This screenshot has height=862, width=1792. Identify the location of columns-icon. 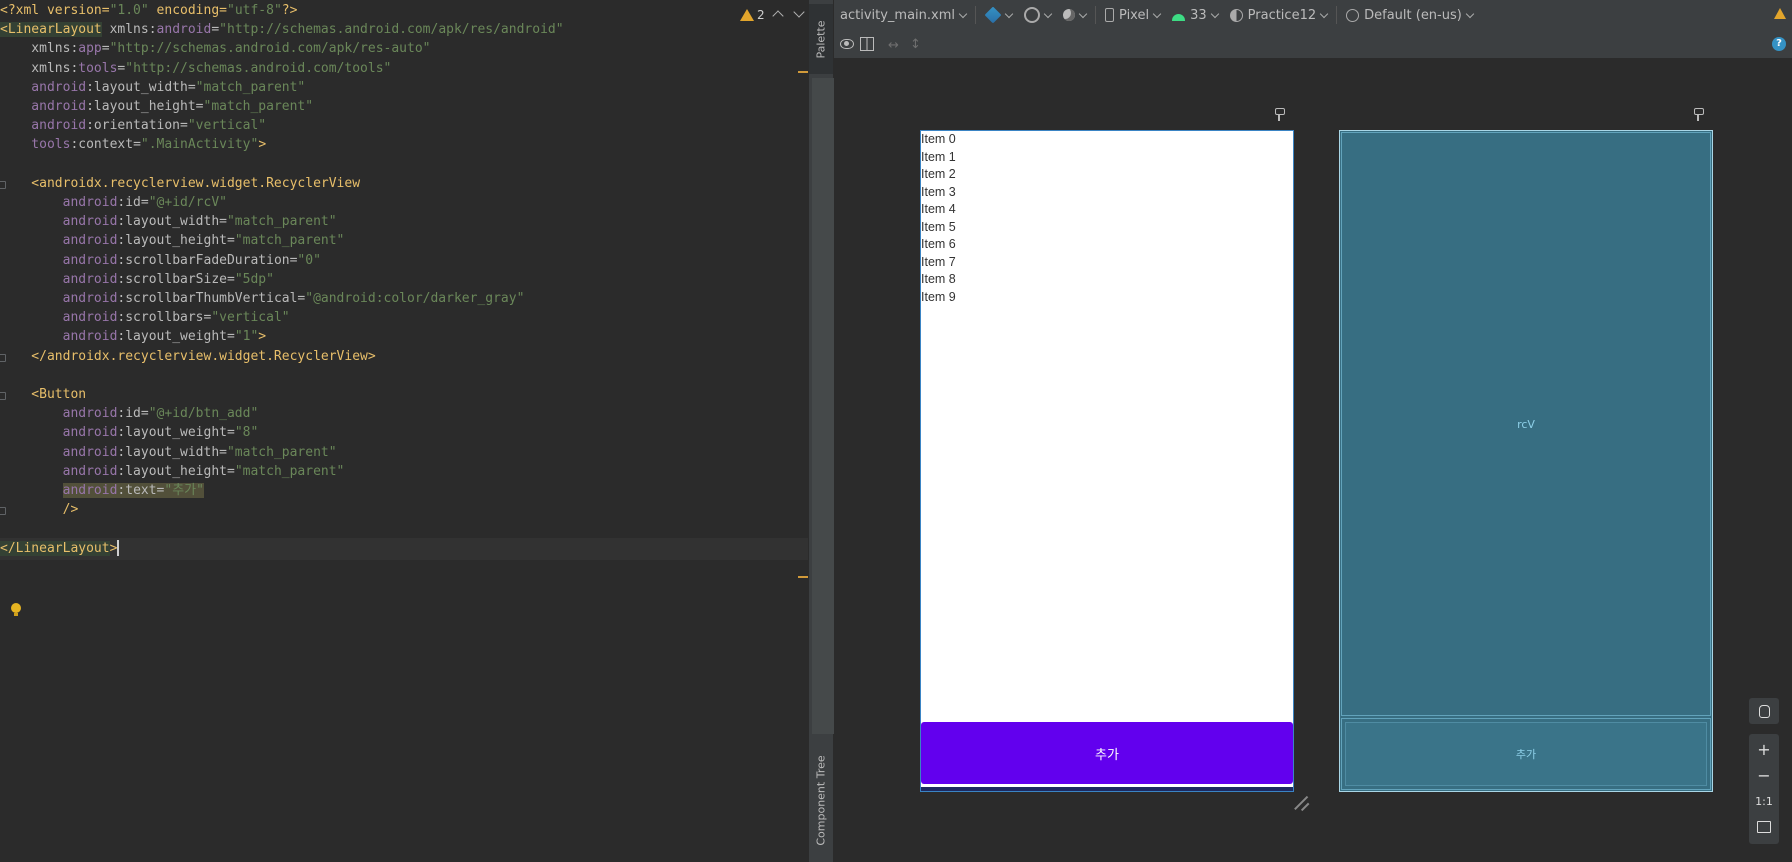
(867, 44).